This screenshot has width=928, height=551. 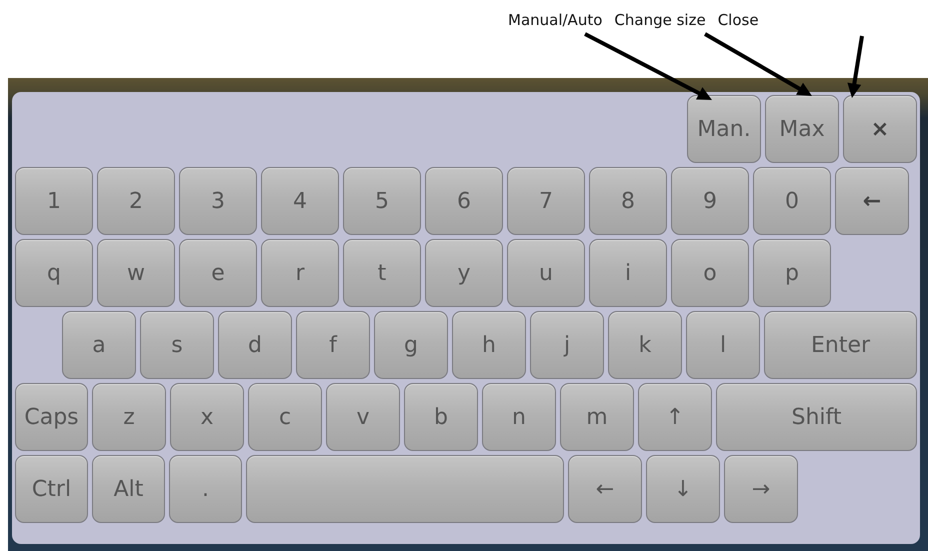 I want to click on close-button: ×, so click(x=880, y=129).